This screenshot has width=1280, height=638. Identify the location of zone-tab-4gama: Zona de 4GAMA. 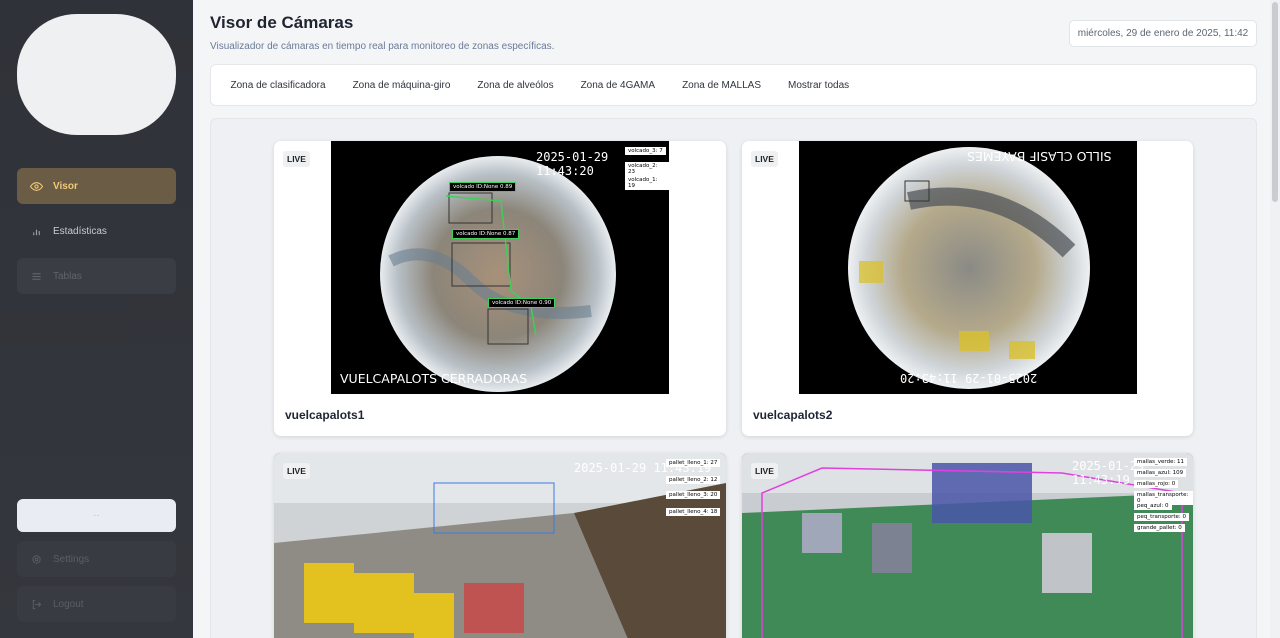
(617, 85).